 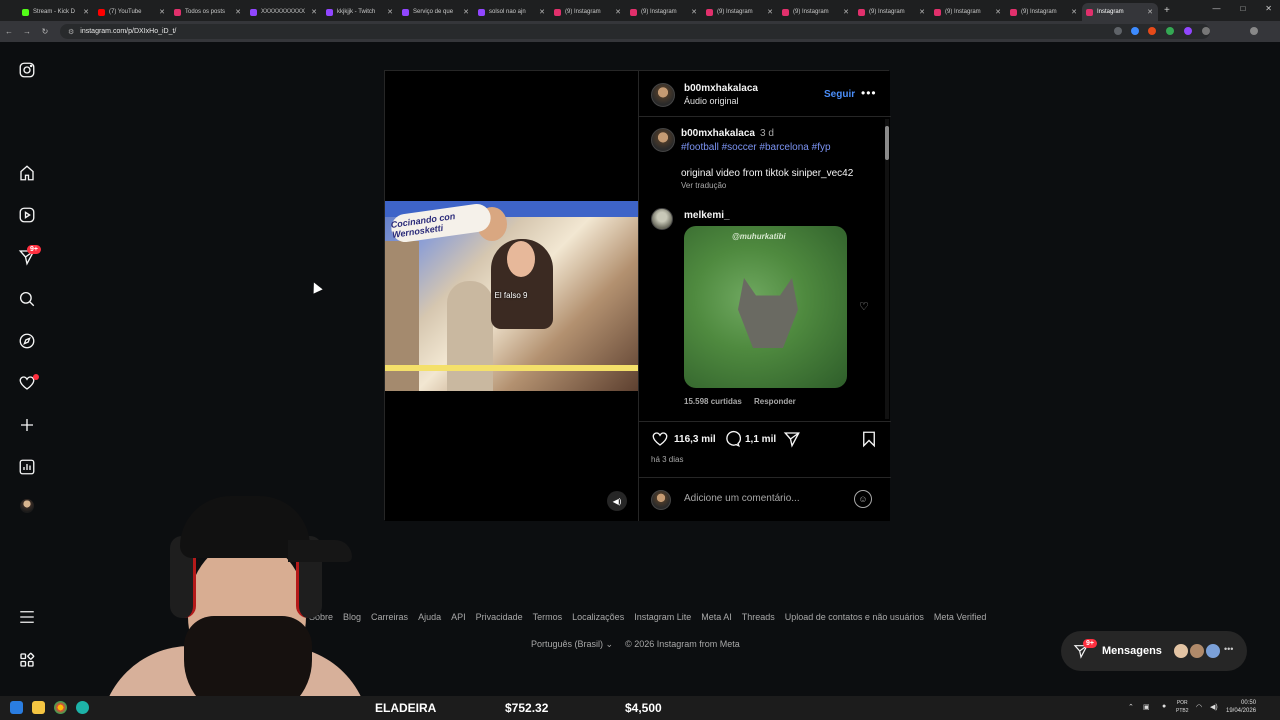 I want to click on file-explorer-icon, so click(x=38, y=707).